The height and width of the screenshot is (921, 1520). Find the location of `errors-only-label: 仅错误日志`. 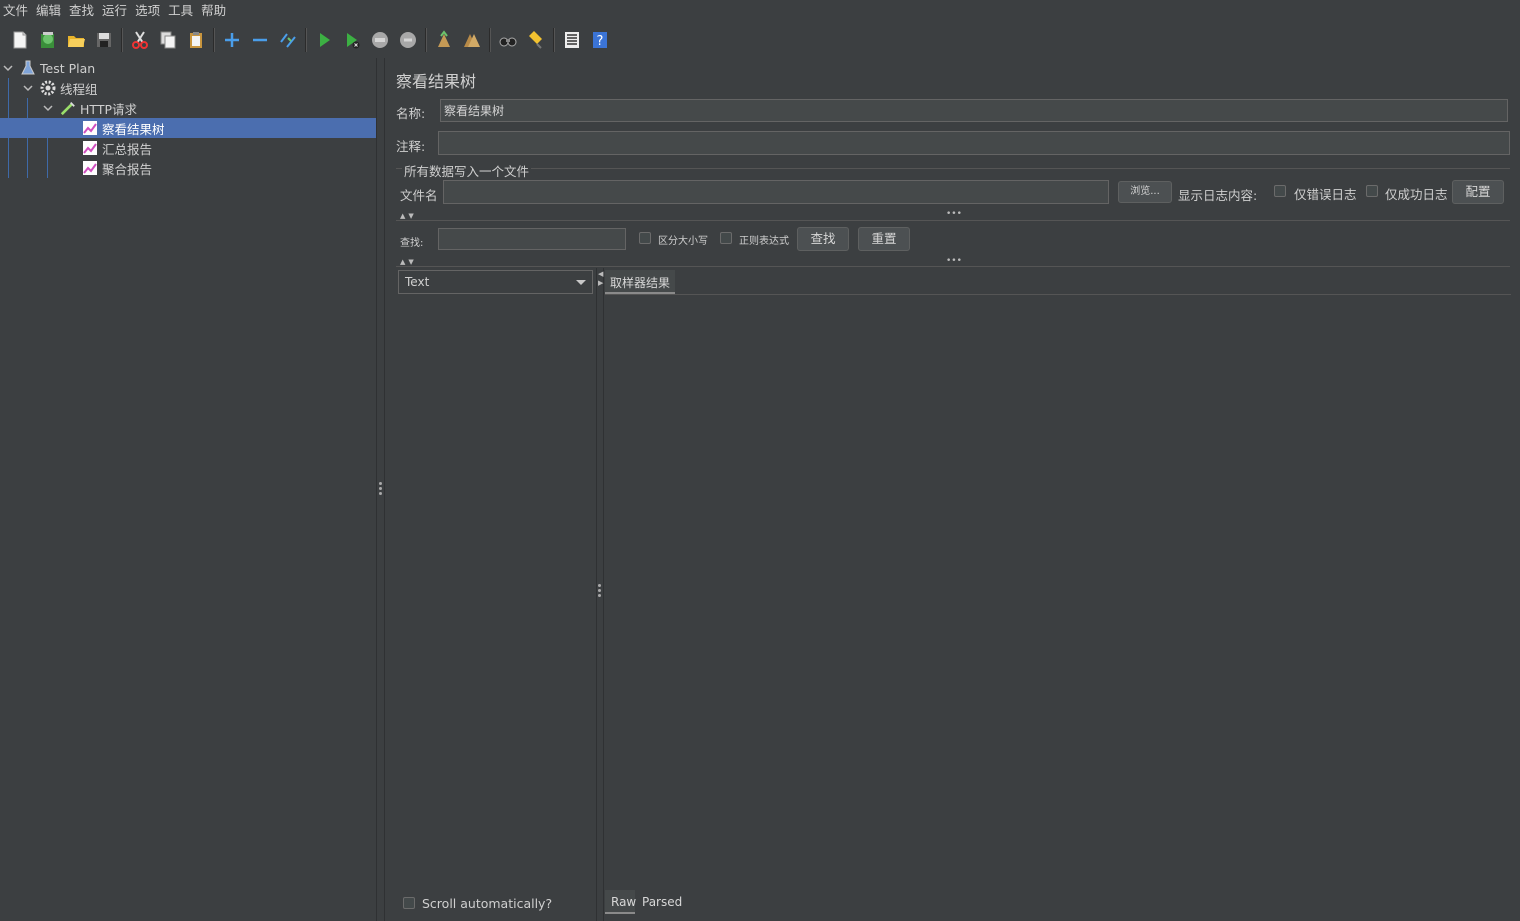

errors-only-label: 仅错误日志 is located at coordinates (1325, 194).